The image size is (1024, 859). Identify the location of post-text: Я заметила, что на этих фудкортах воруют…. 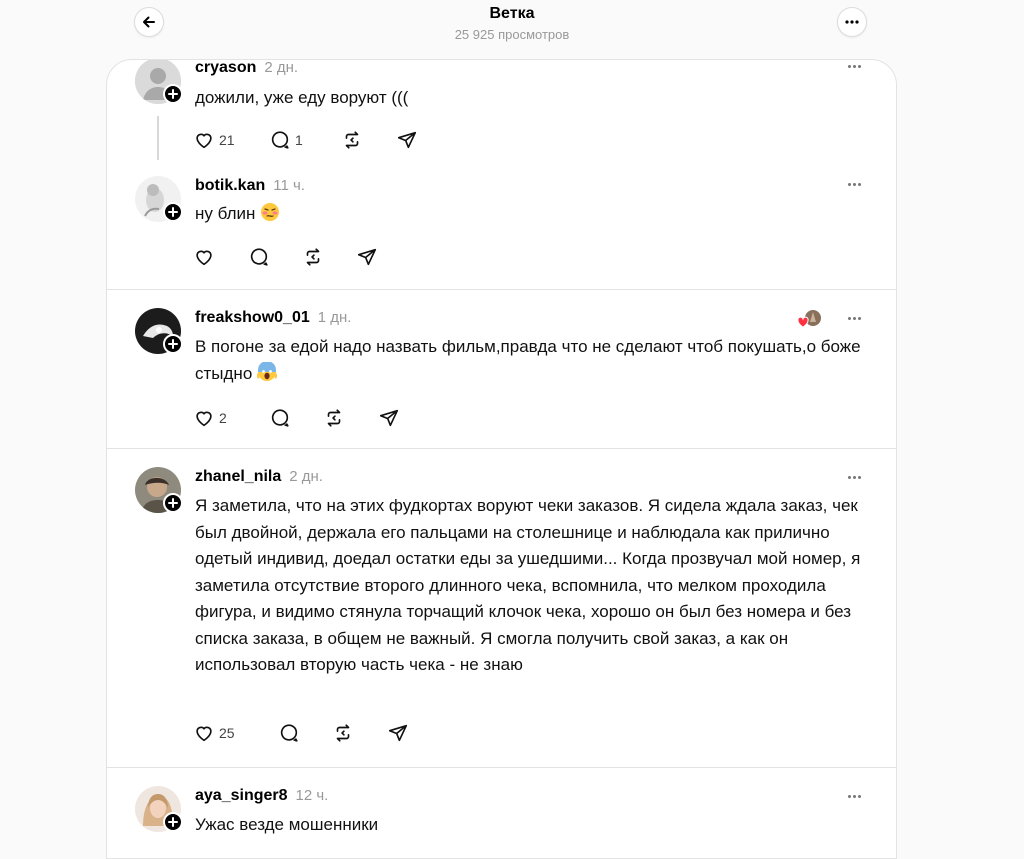
(528, 585).